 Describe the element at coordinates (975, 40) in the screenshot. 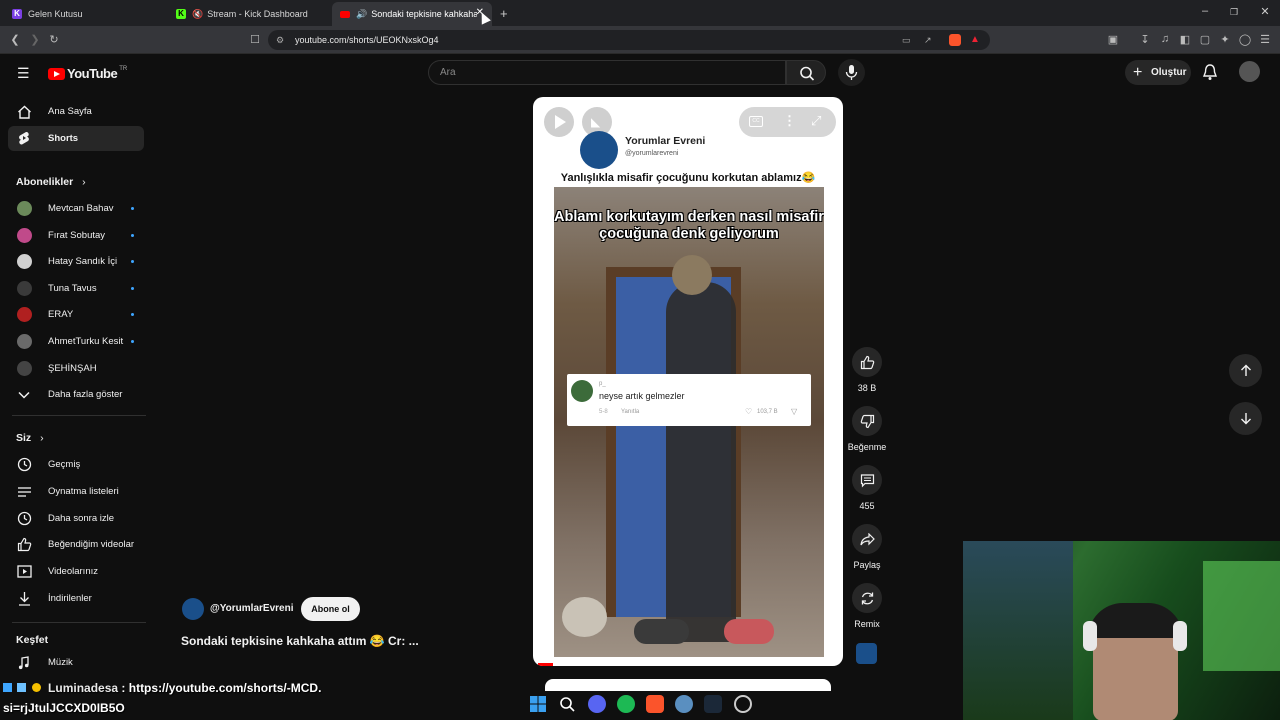

I see `brave-rewards-icon: ▲` at that location.